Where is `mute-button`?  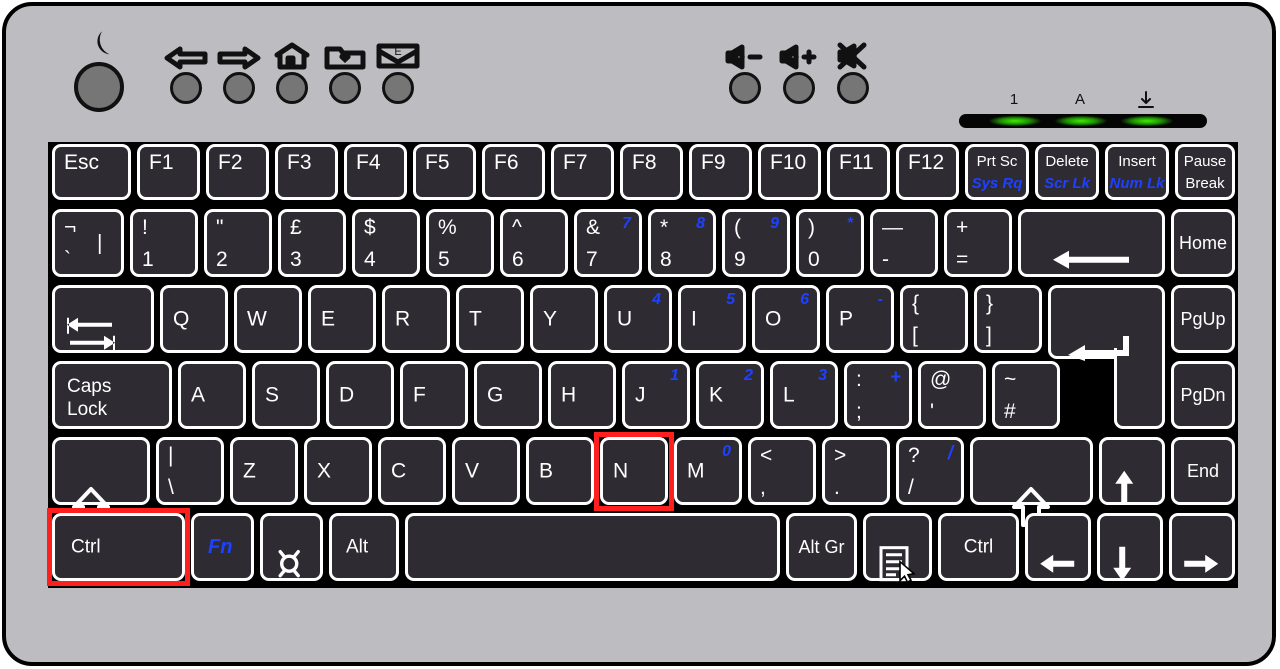
mute-button is located at coordinates (853, 73).